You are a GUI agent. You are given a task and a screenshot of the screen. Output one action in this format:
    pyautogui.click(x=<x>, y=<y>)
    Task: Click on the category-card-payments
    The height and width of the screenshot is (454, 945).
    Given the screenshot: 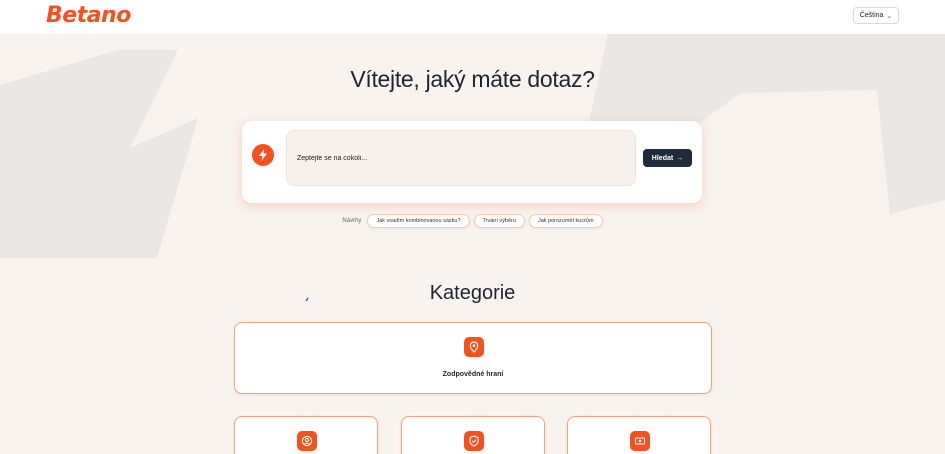 What is the action you would take?
    pyautogui.click(x=639, y=435)
    